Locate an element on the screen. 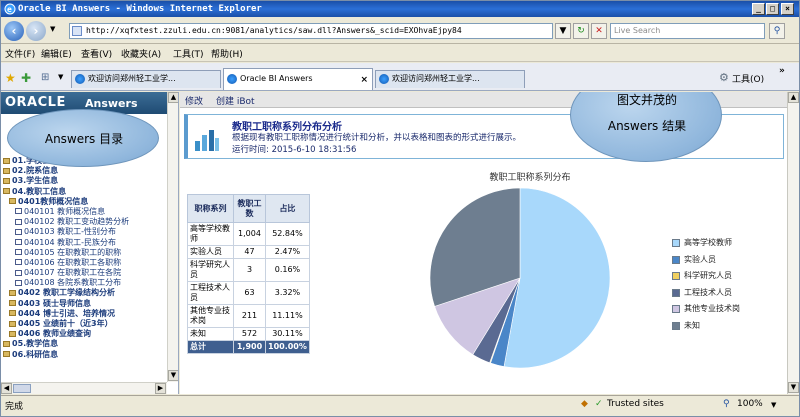 This screenshot has height=417, width=800. legend-entry: 工程技术人员 is located at coordinates (706, 296).